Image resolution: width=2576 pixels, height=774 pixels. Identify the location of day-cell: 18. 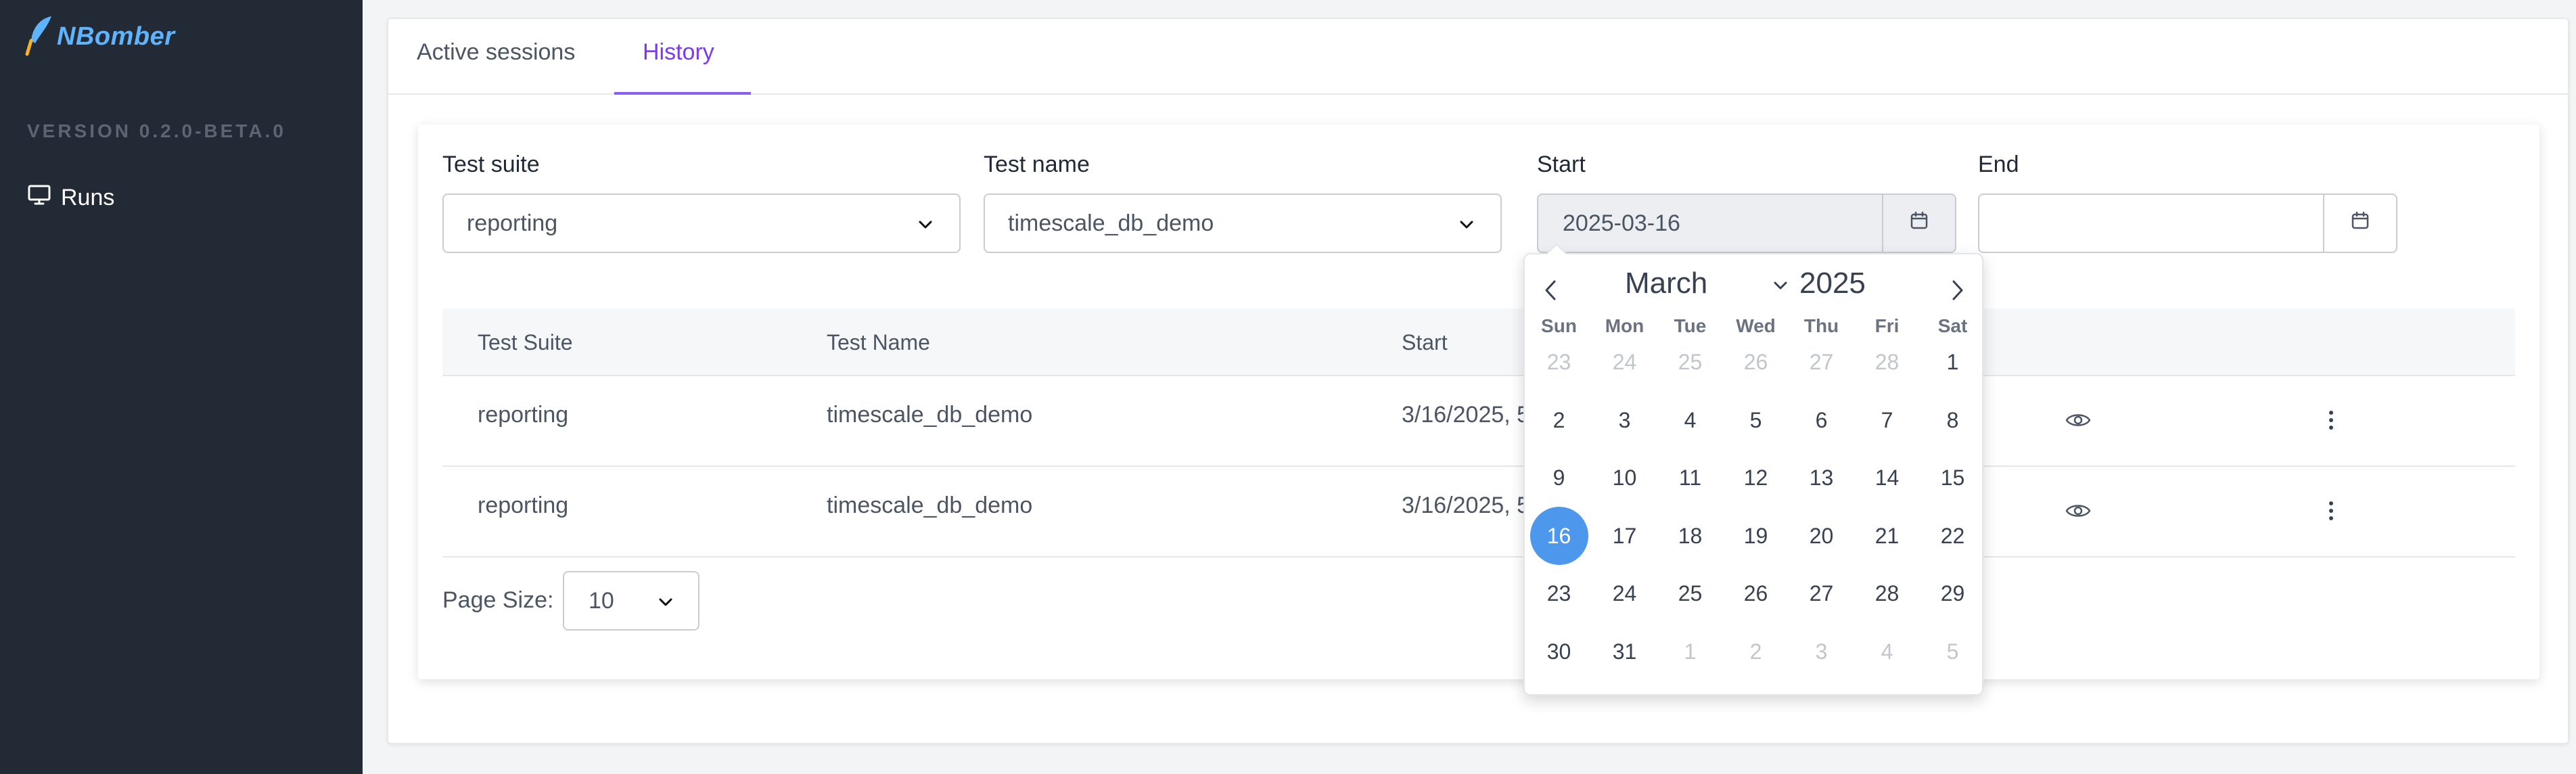
(1690, 536).